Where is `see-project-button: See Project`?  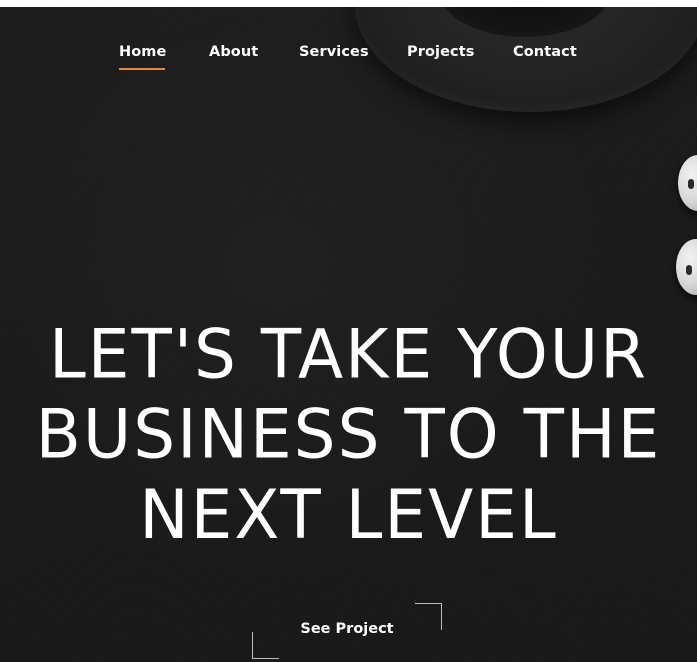 see-project-button: See Project is located at coordinates (347, 631).